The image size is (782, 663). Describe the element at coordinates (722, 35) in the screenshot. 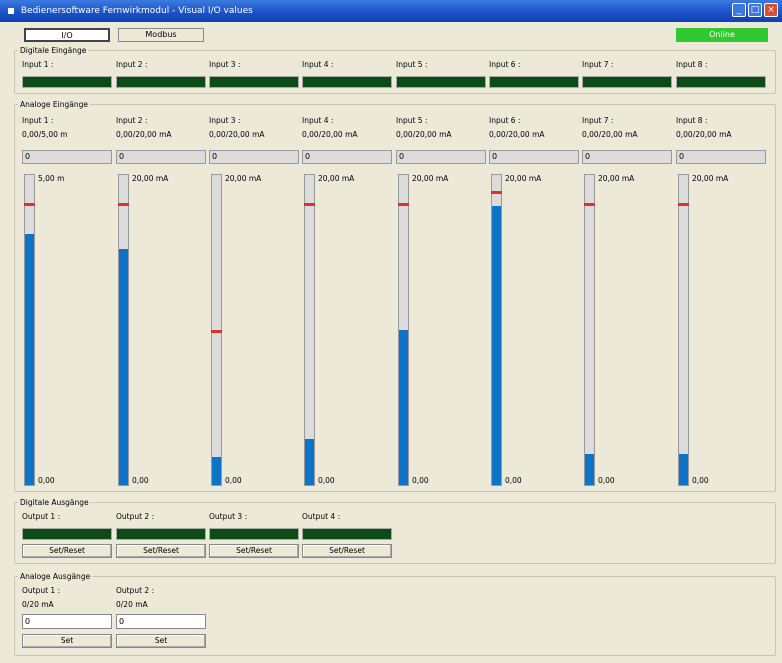

I see `online-status-indicator: Online` at that location.